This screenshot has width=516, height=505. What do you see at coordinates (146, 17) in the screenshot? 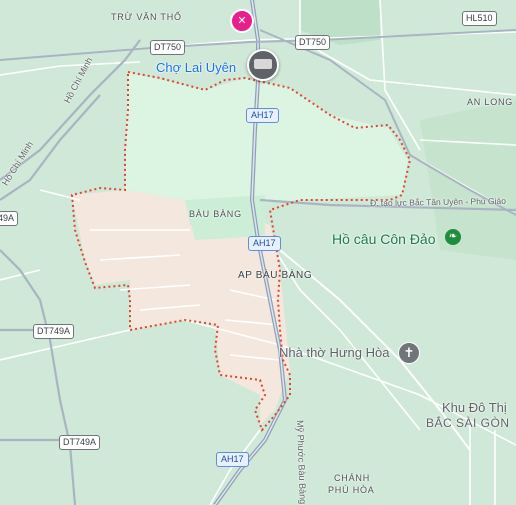
I see `place-label-tru-van-tho: TRỪ VĂN THỐ` at bounding box center [146, 17].